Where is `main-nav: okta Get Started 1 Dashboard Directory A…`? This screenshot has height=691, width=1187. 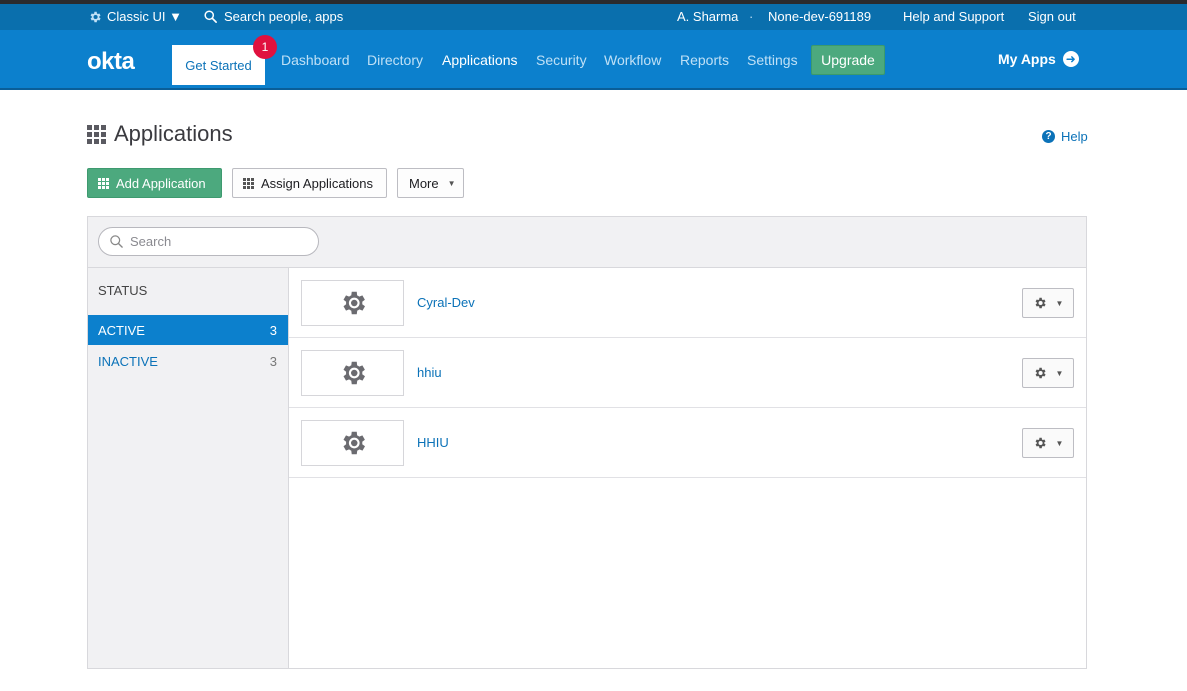 main-nav: okta Get Started 1 Dashboard Directory A… is located at coordinates (593, 60).